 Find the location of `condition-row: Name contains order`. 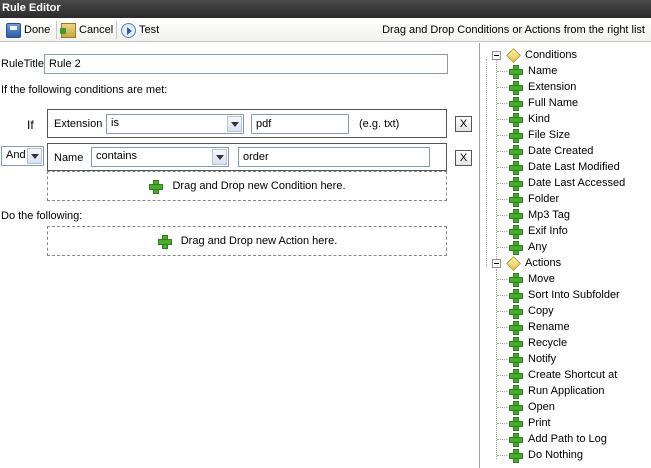

condition-row: Name contains order is located at coordinates (247, 157).